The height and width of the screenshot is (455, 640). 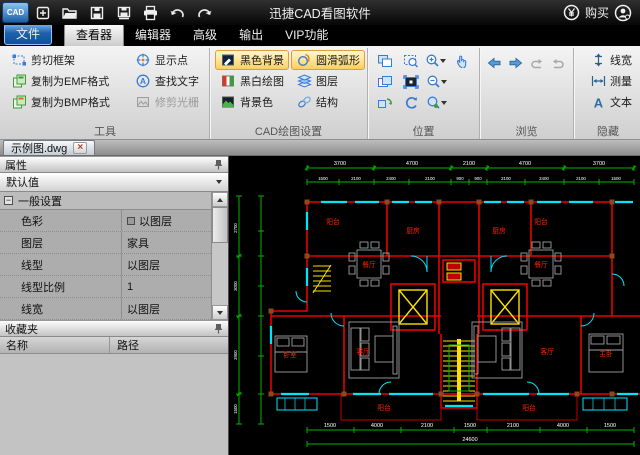 I want to click on hide-lineweight-button: 线宽, so click(x=611, y=60).